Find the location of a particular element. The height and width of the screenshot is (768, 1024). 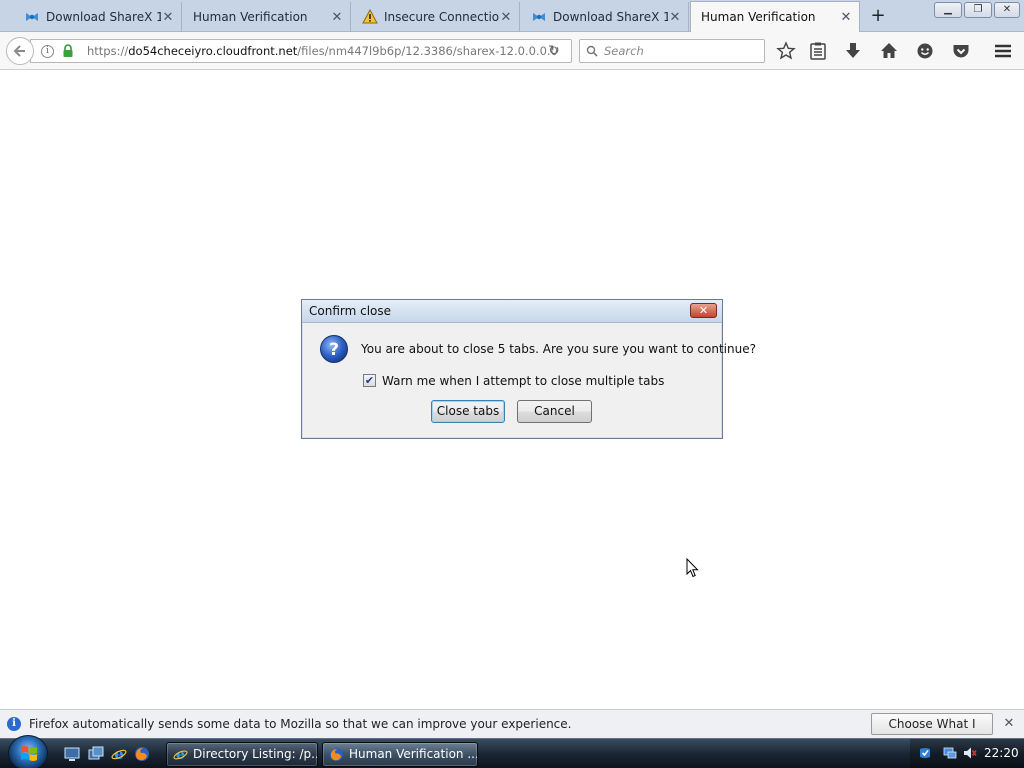

tab-download-sharex-2: Download ShareX 1... ✕ is located at coordinates (605, 17).